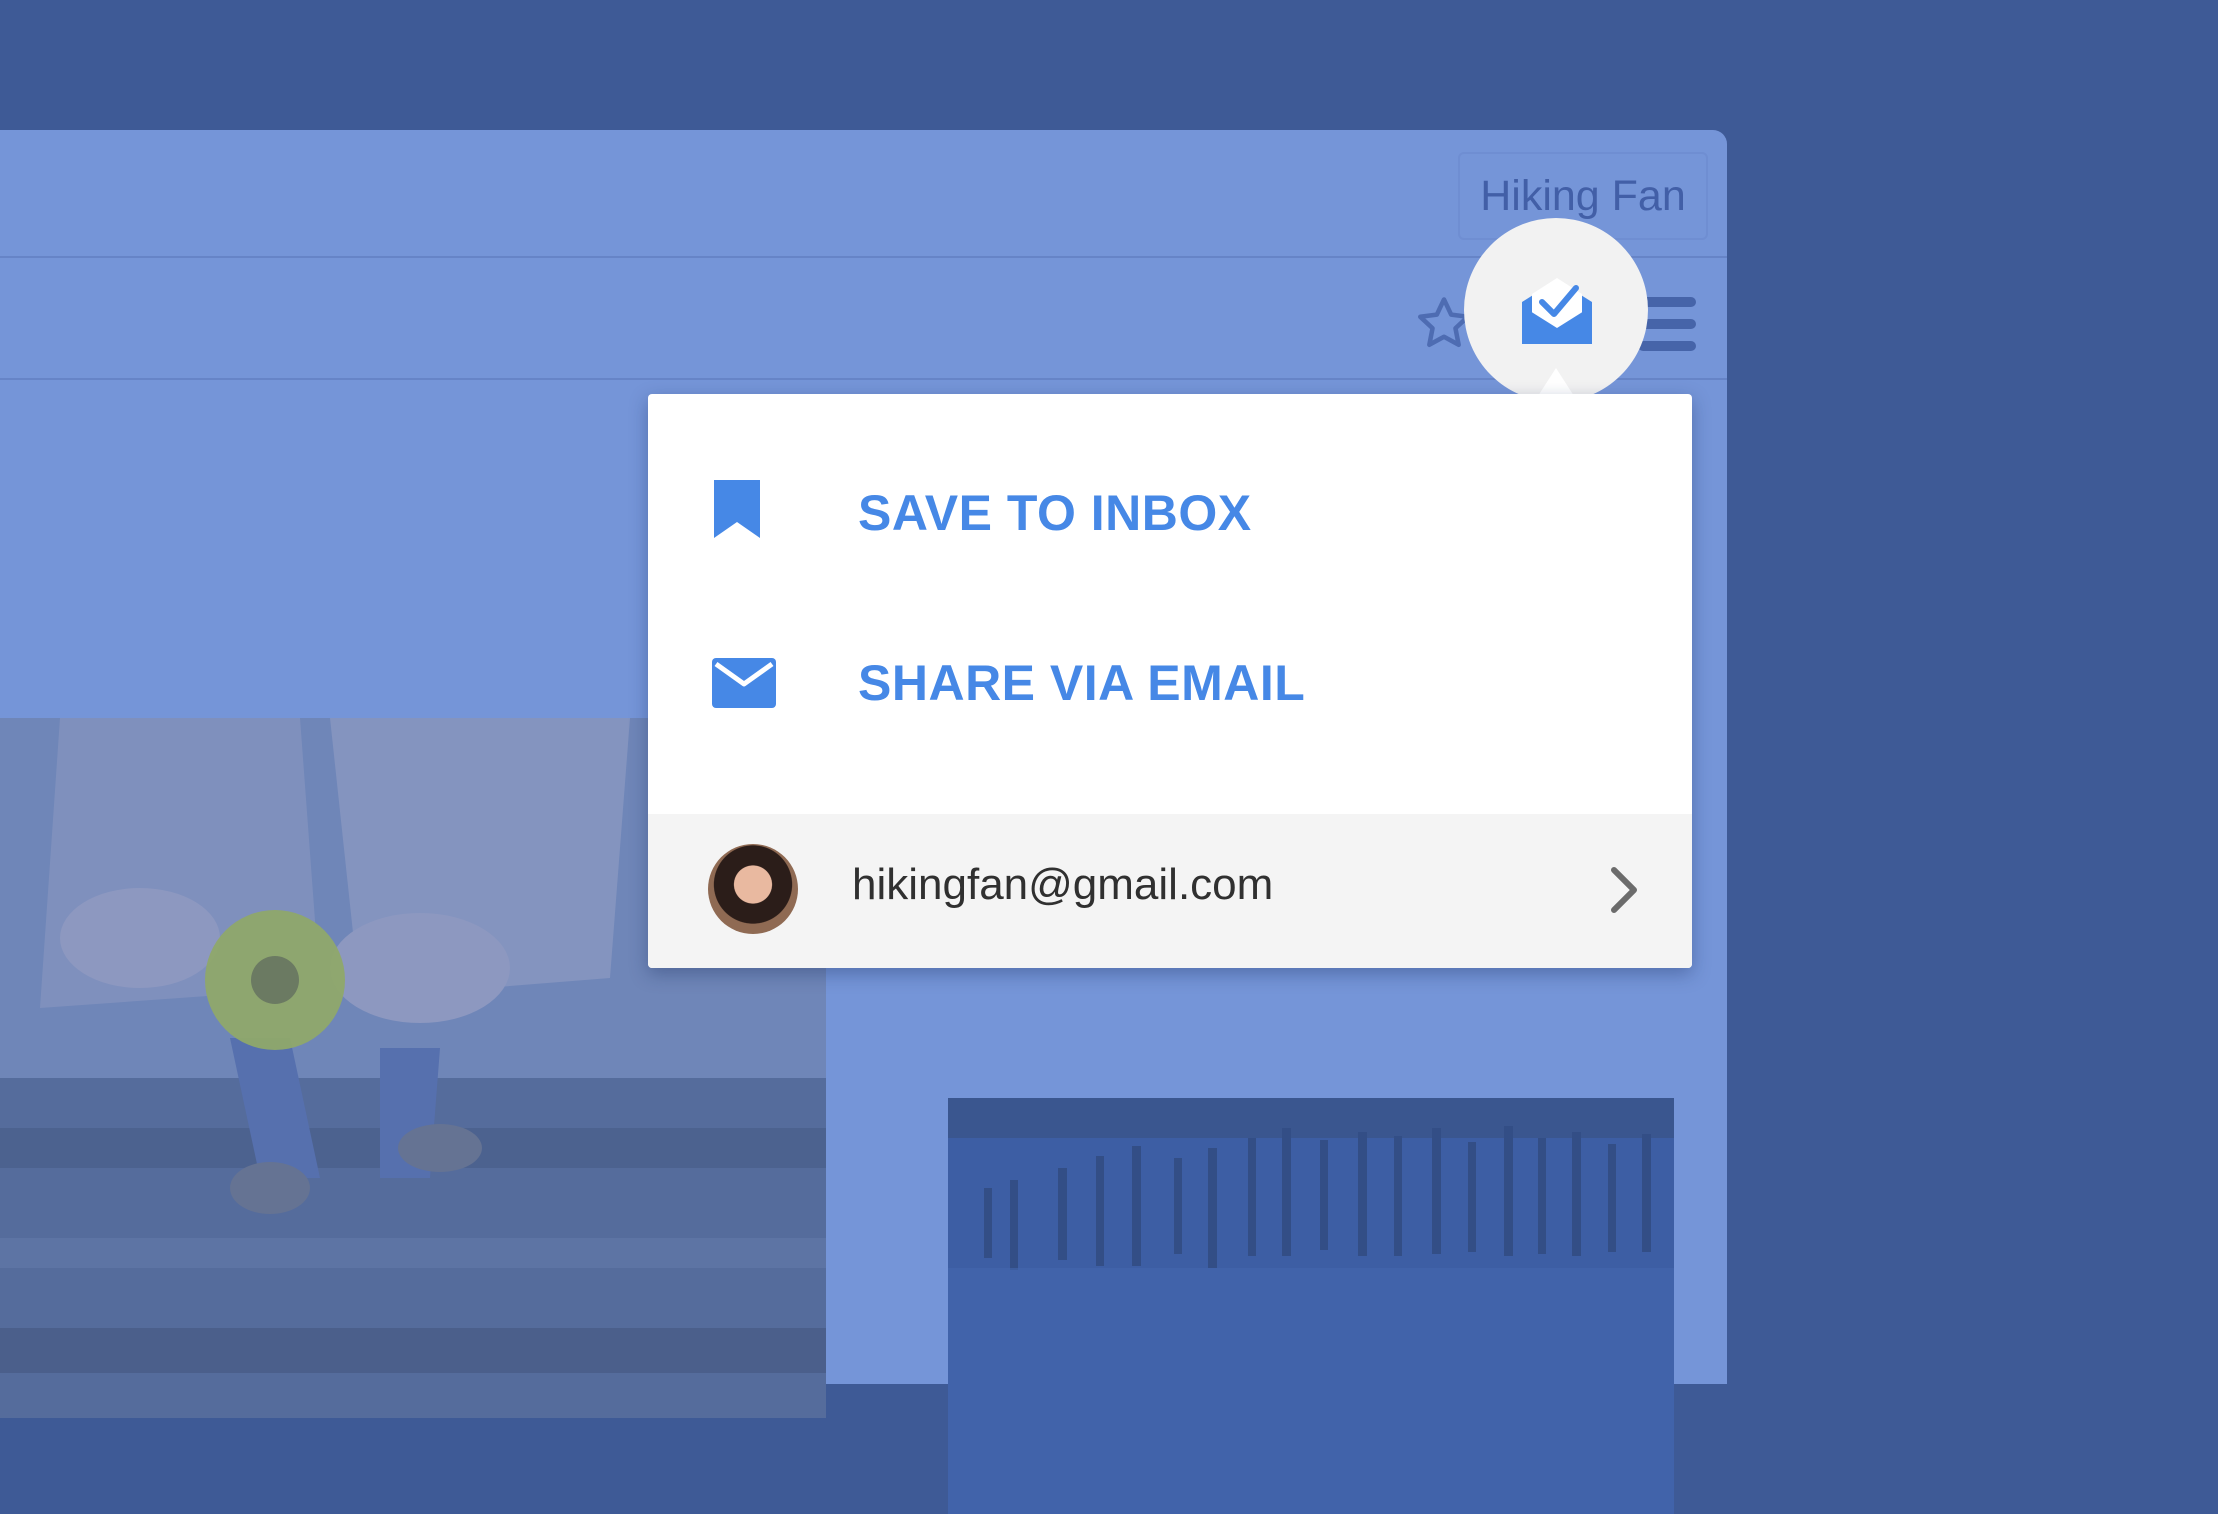 The height and width of the screenshot is (1514, 2218). What do you see at coordinates (1082, 683) in the screenshot?
I see `share-via-email-label: SHARE VIA EMAIL` at bounding box center [1082, 683].